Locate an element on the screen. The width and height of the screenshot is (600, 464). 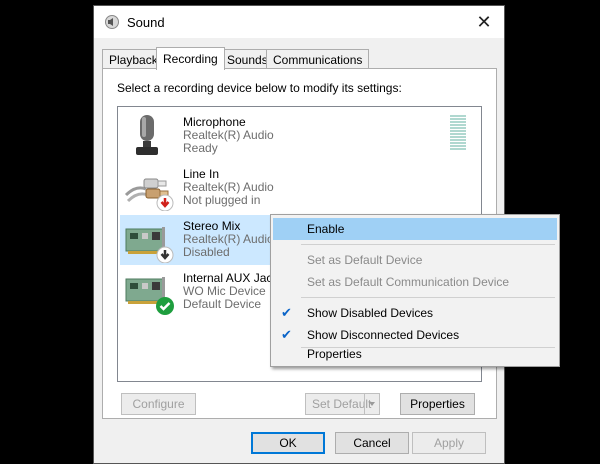
menu-item-enable: Enable is located at coordinates (415, 229).